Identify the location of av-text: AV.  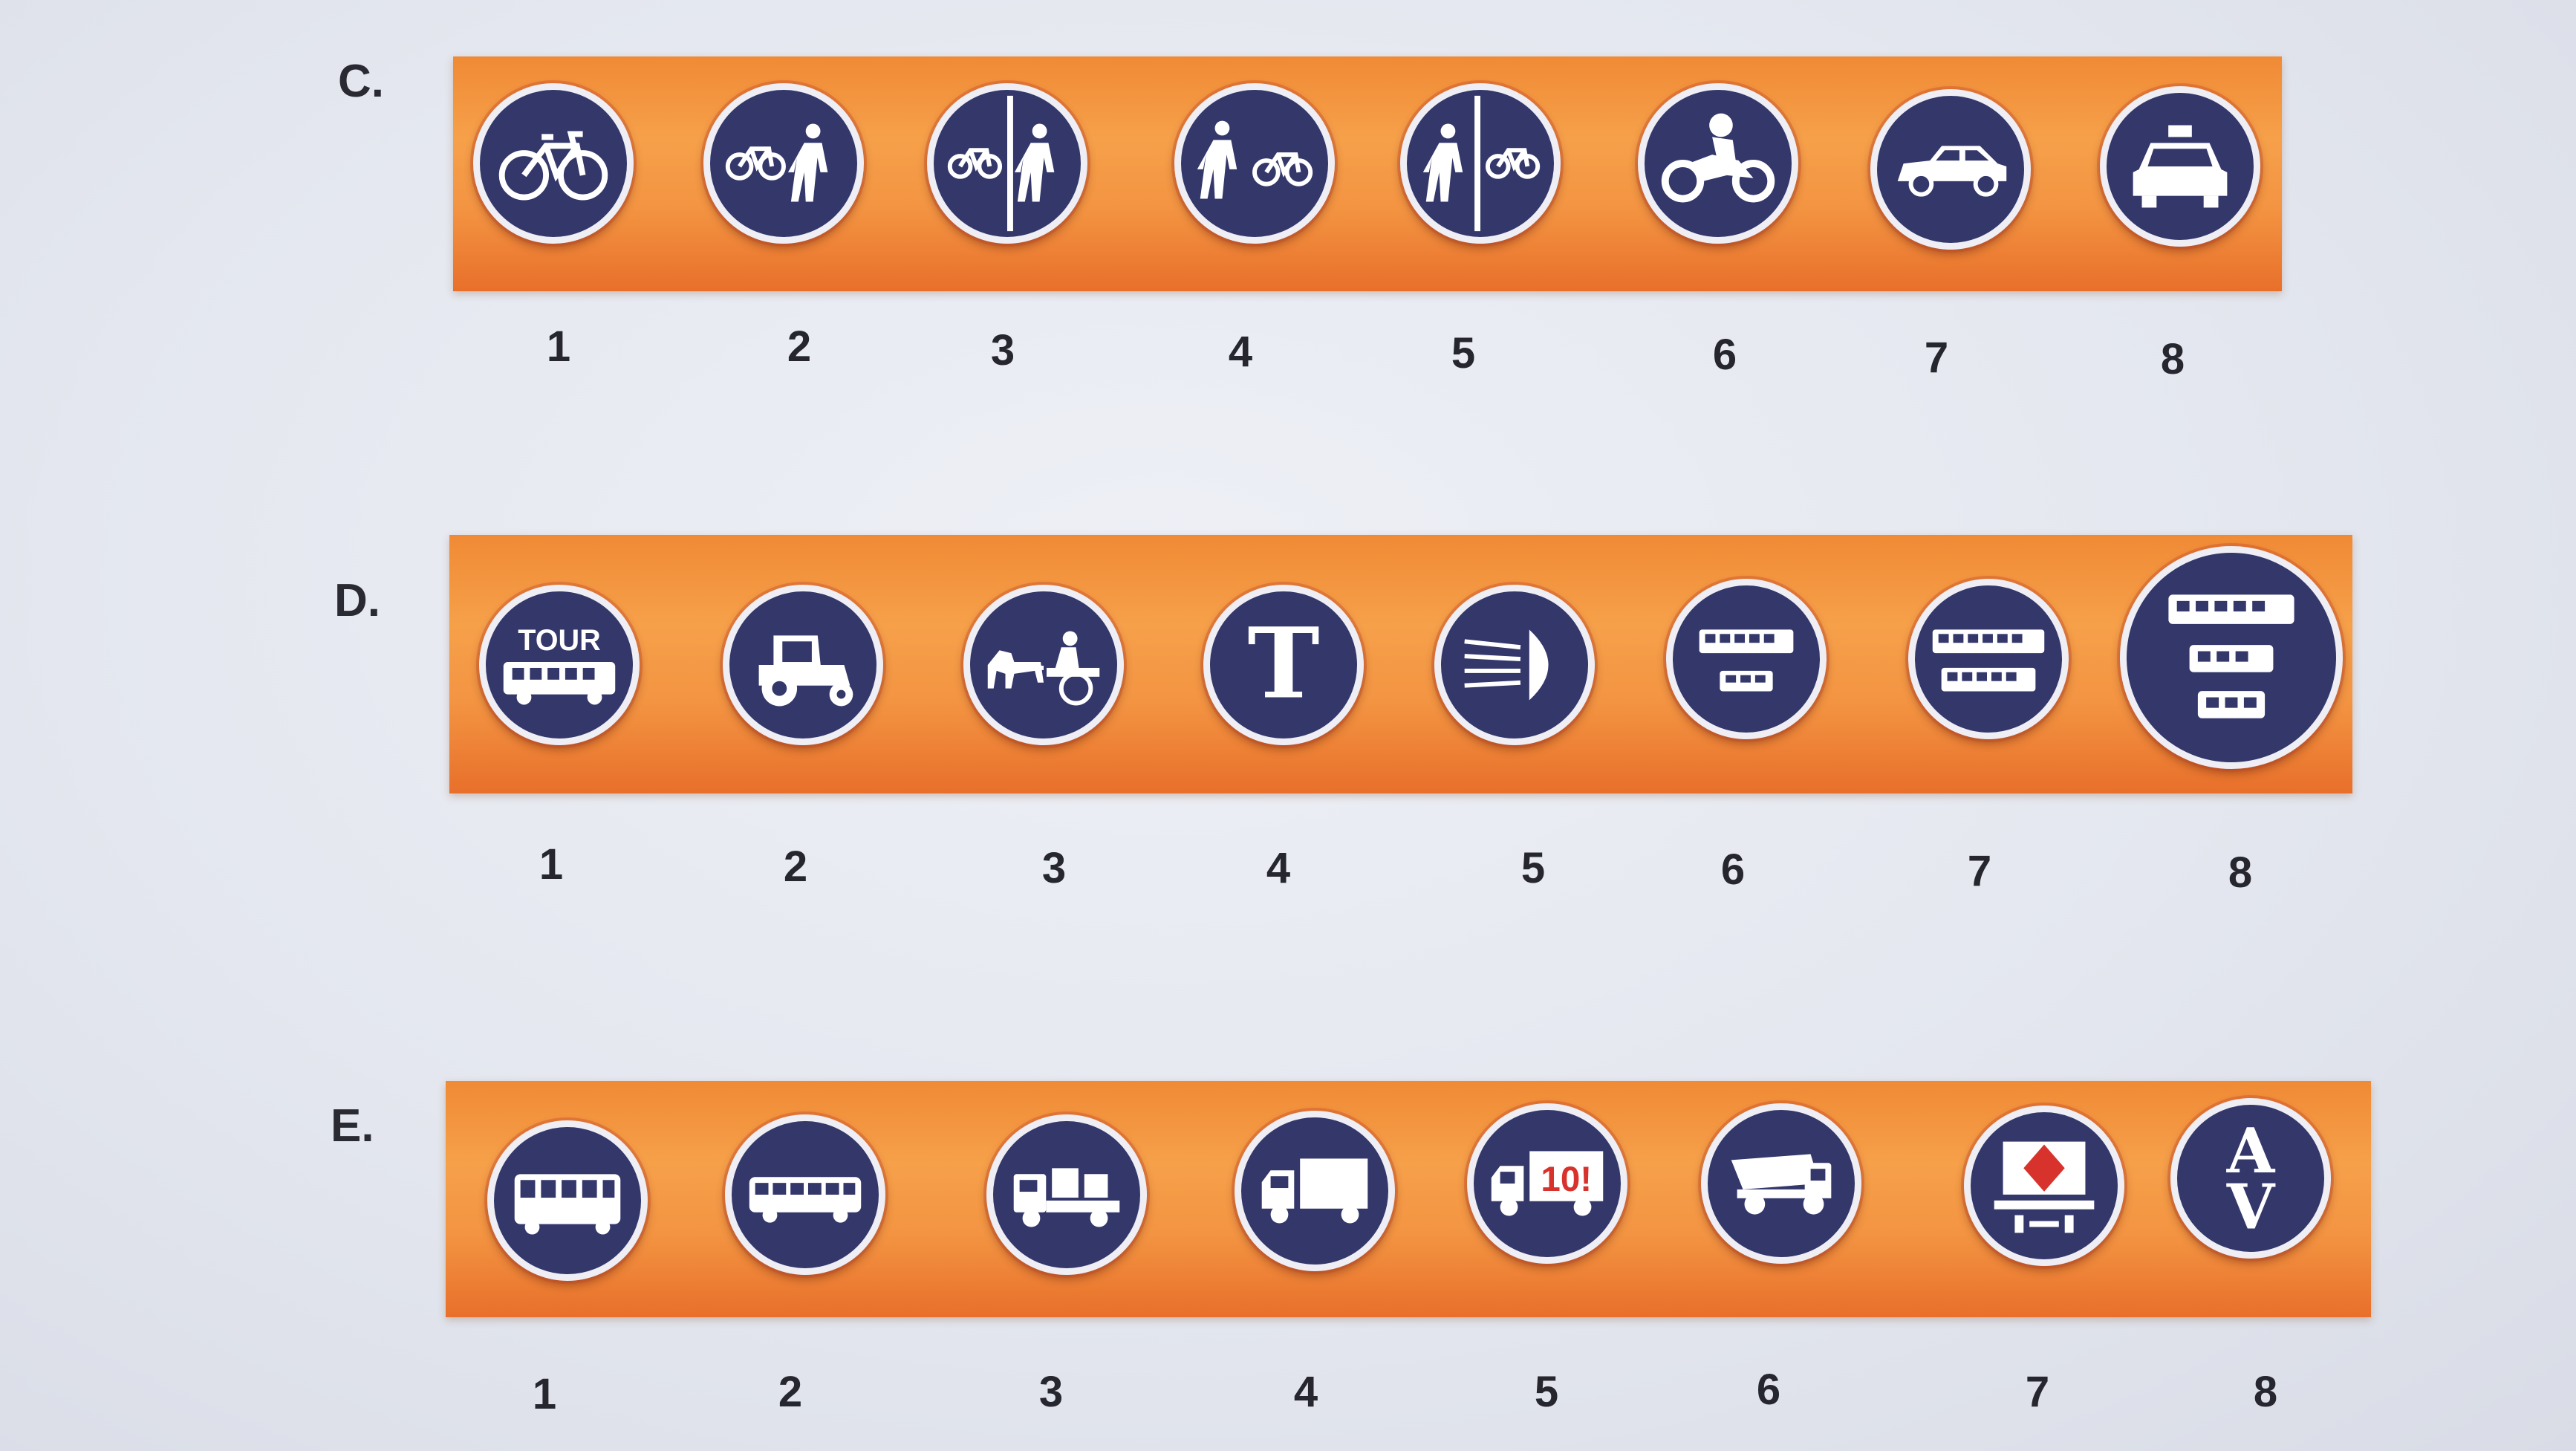
(2251, 1178).